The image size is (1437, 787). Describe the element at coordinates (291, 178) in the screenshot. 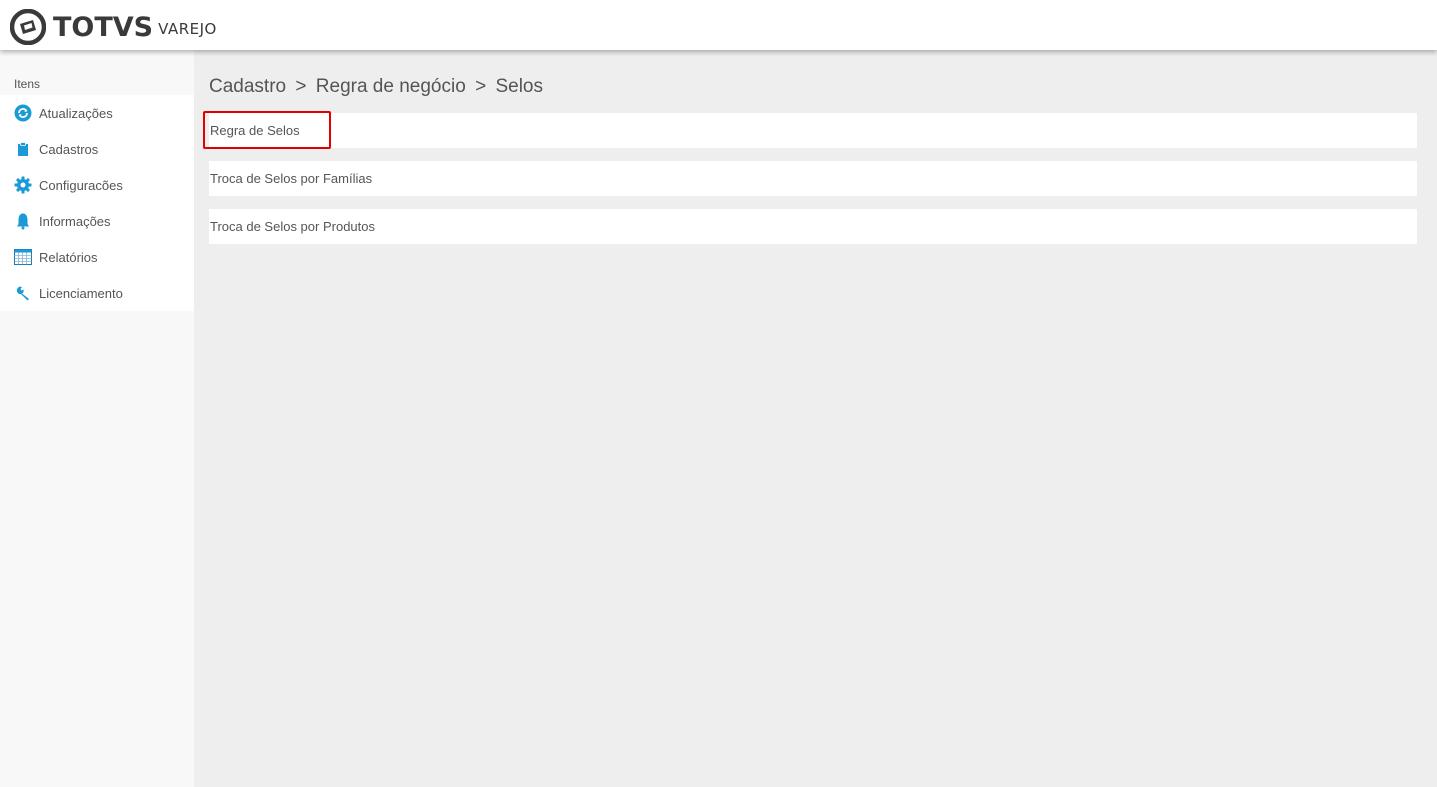

I see `menu-item-label: Troca de Selos por Famílias` at that location.